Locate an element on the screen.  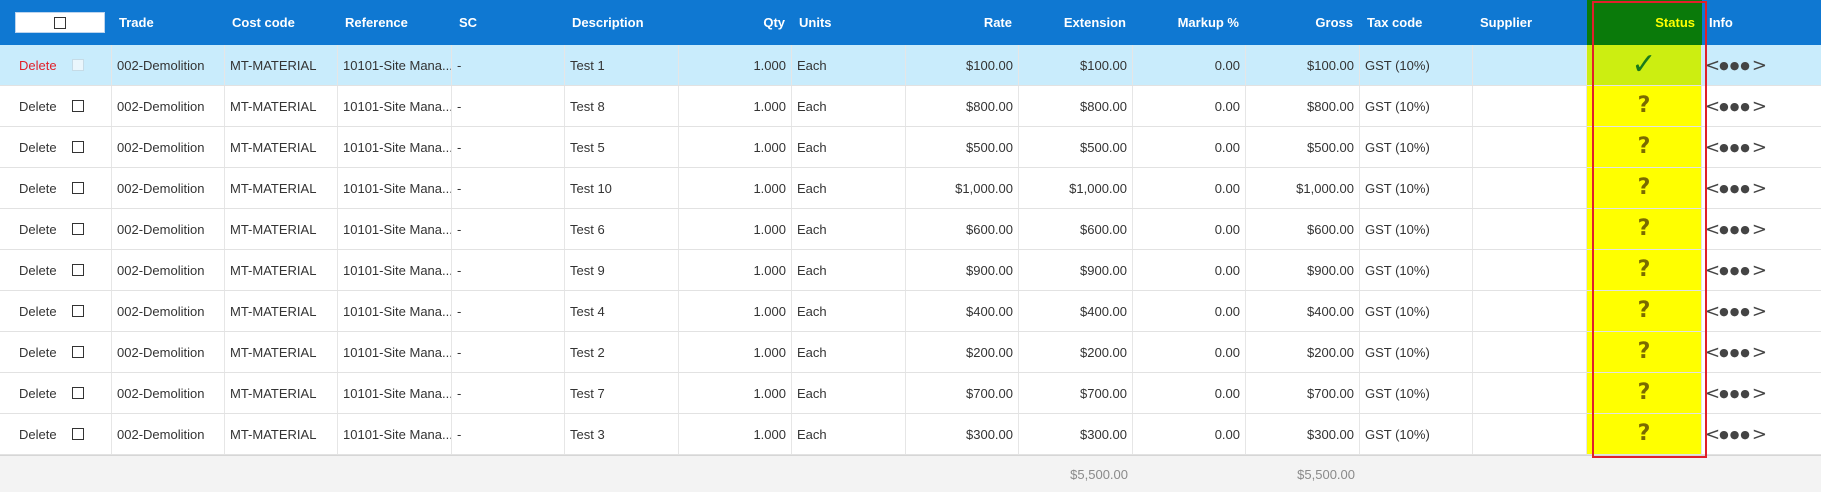
cell-extension: $900.00 is located at coordinates (1076, 270).